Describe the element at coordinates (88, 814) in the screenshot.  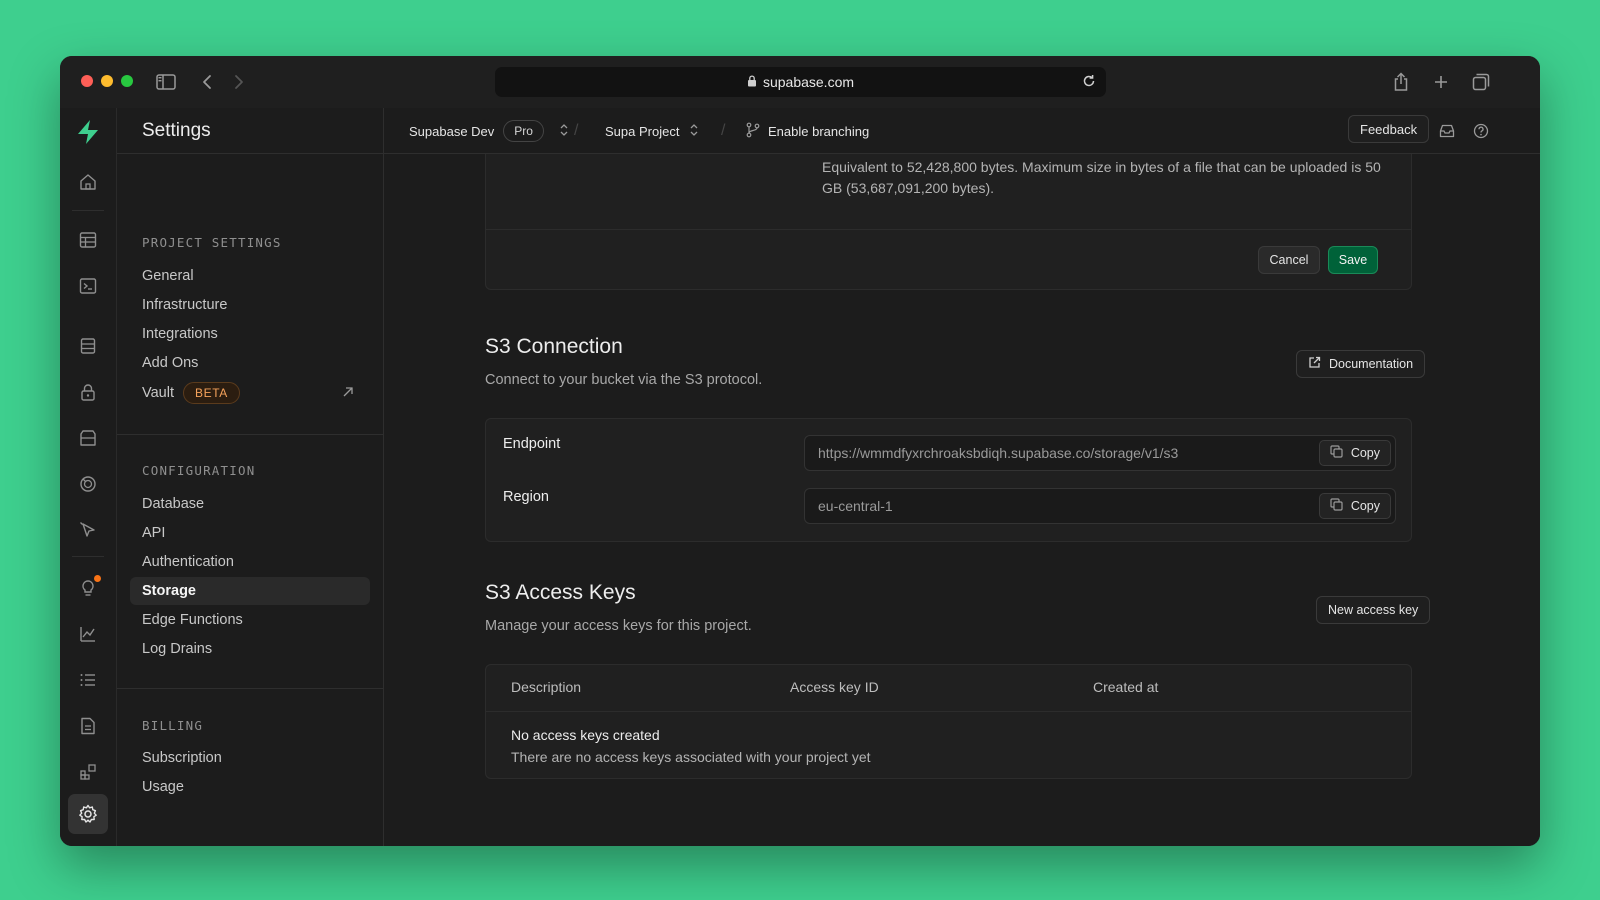
I see `settings-icon` at that location.